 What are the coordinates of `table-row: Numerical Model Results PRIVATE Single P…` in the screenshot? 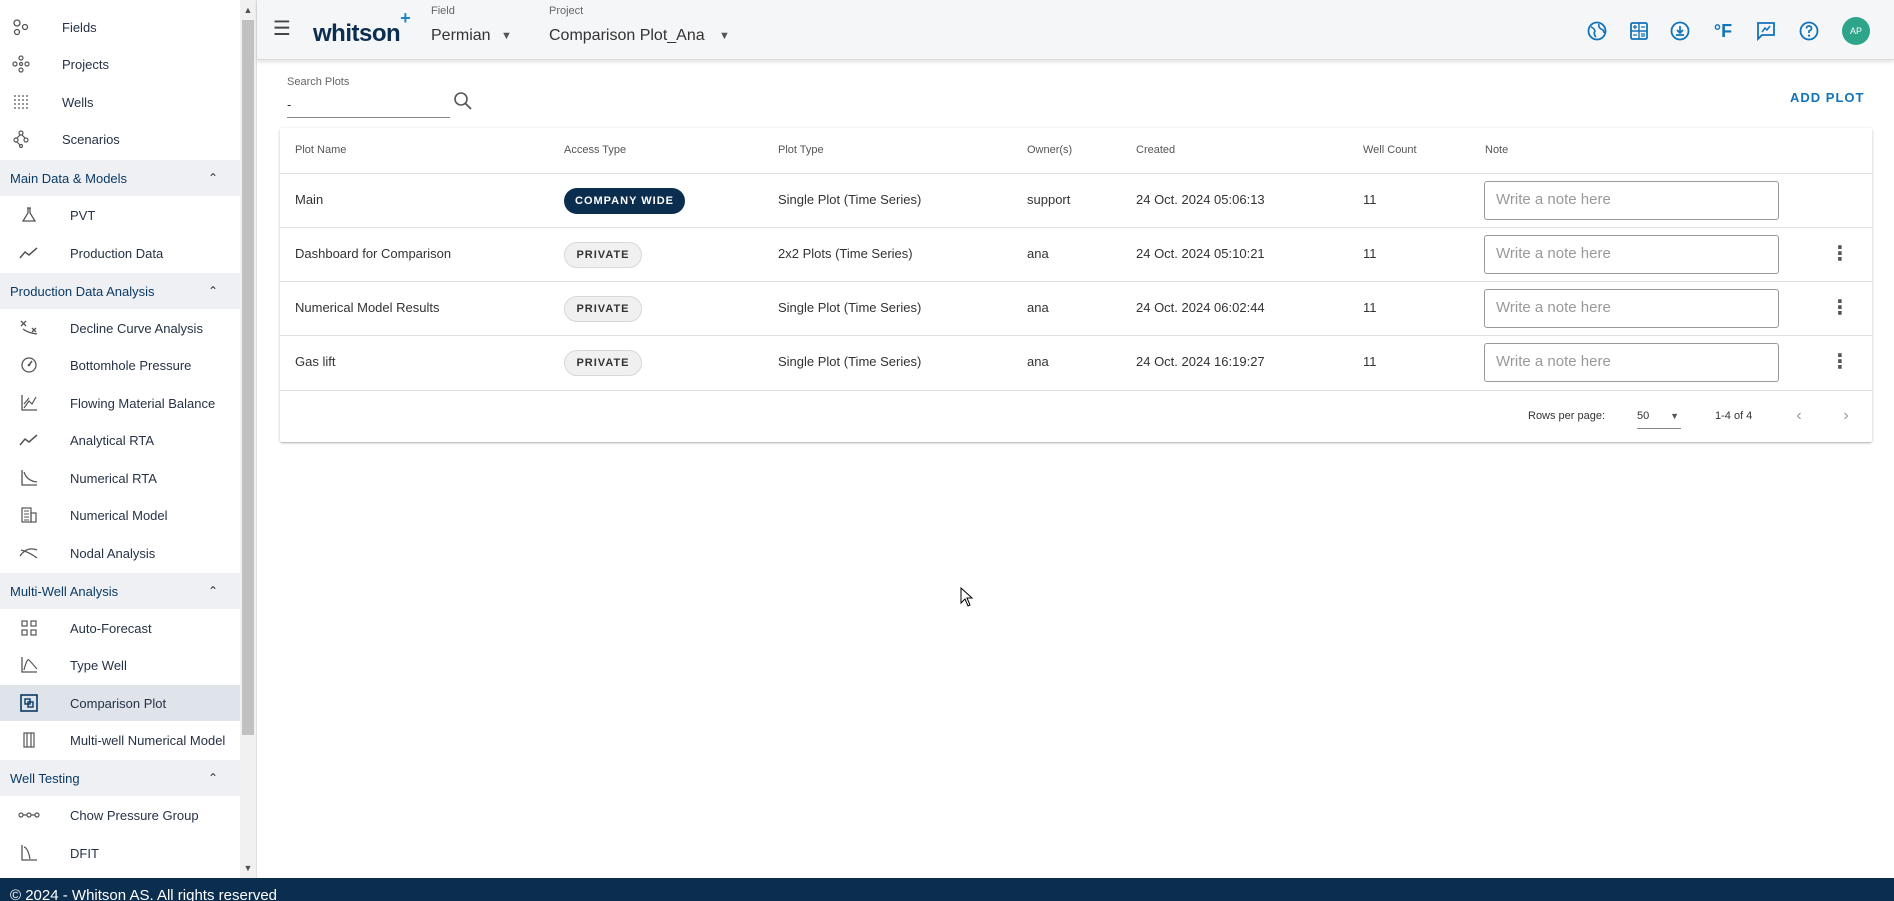 It's located at (1076, 308).